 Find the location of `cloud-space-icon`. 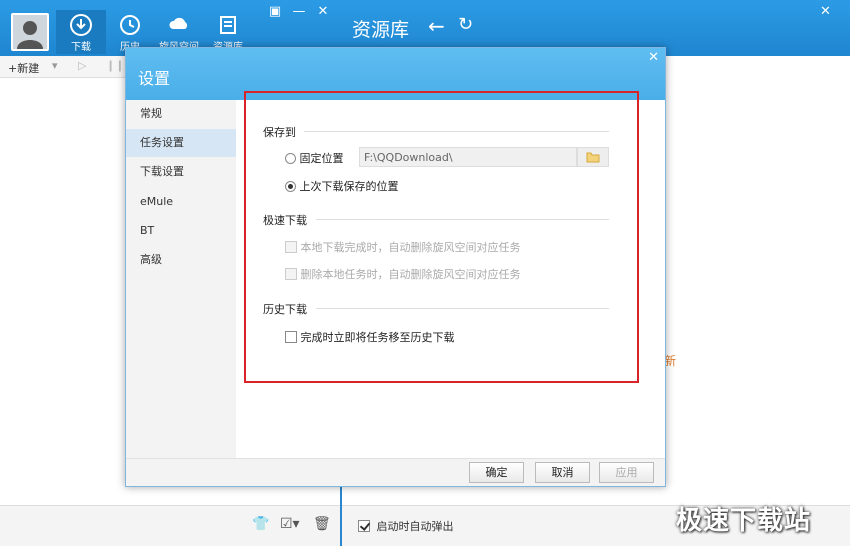

cloud-space-icon is located at coordinates (178, 23).